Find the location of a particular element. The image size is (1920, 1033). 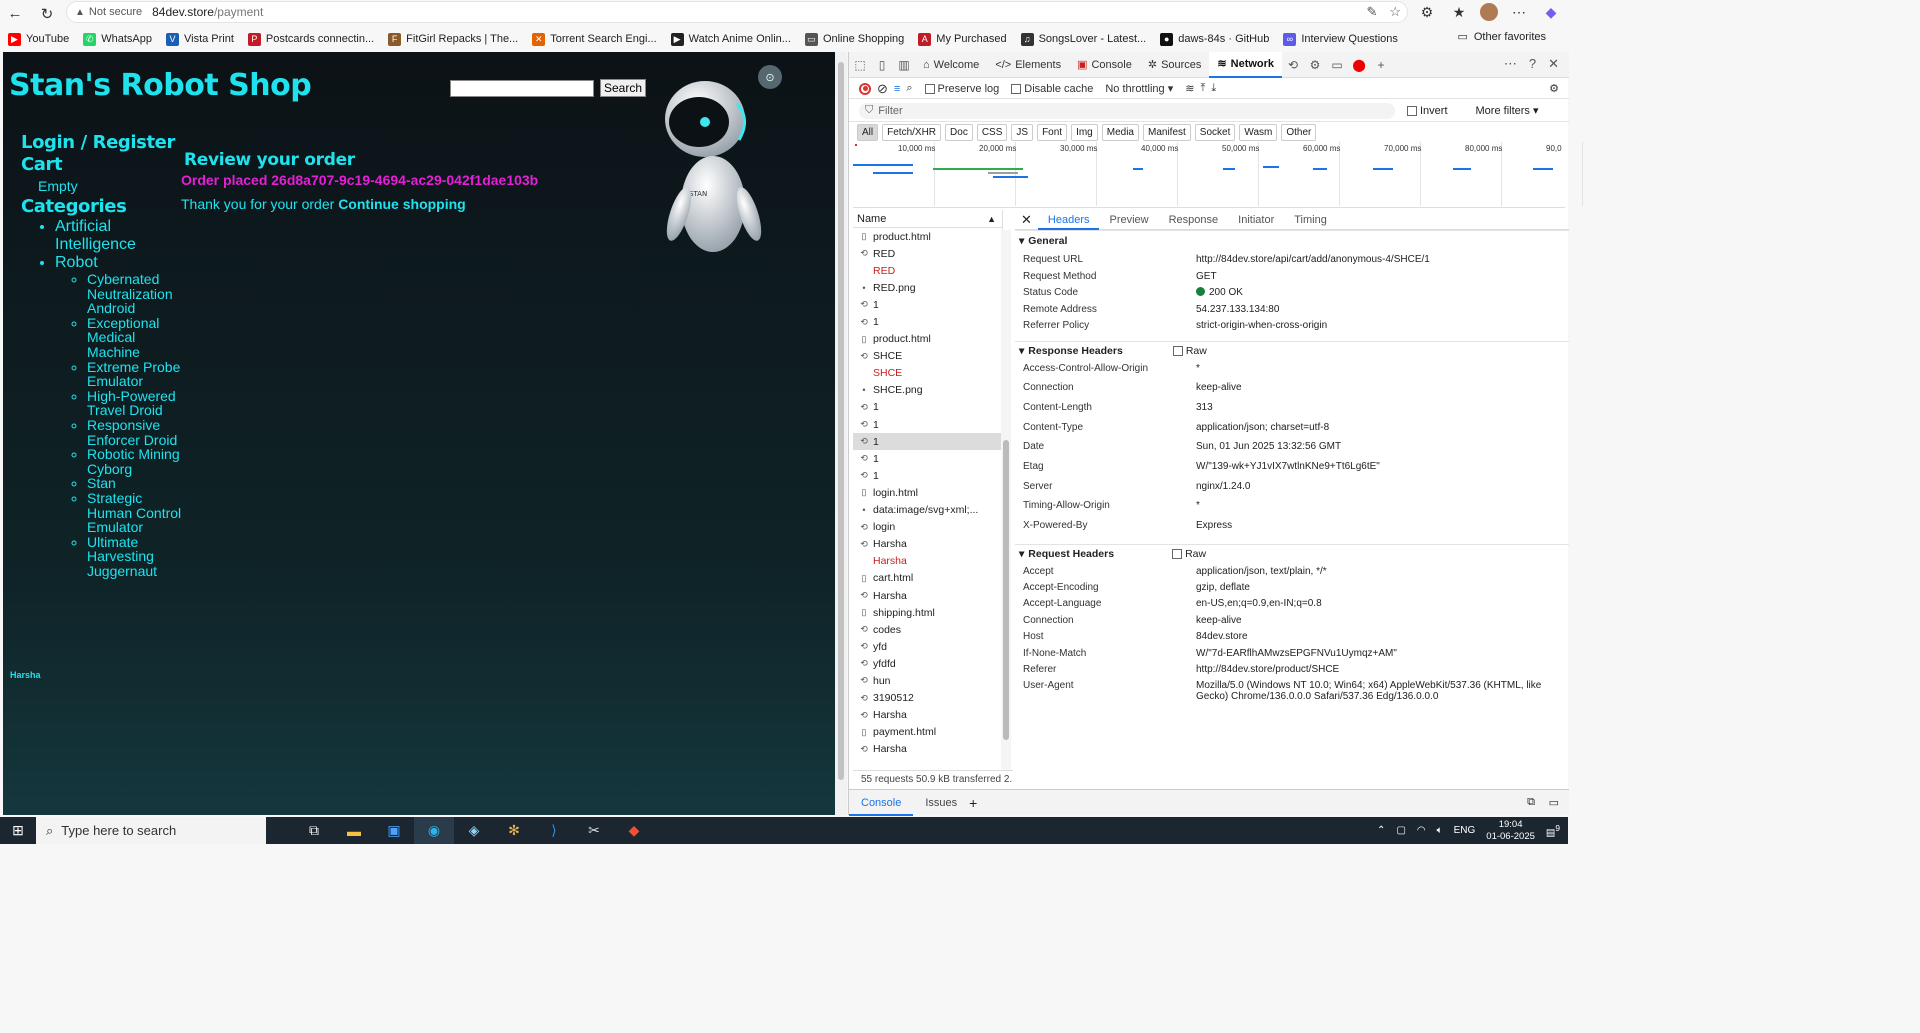

volume-icon: 🔈︎ is located at coordinates (1440, 830).